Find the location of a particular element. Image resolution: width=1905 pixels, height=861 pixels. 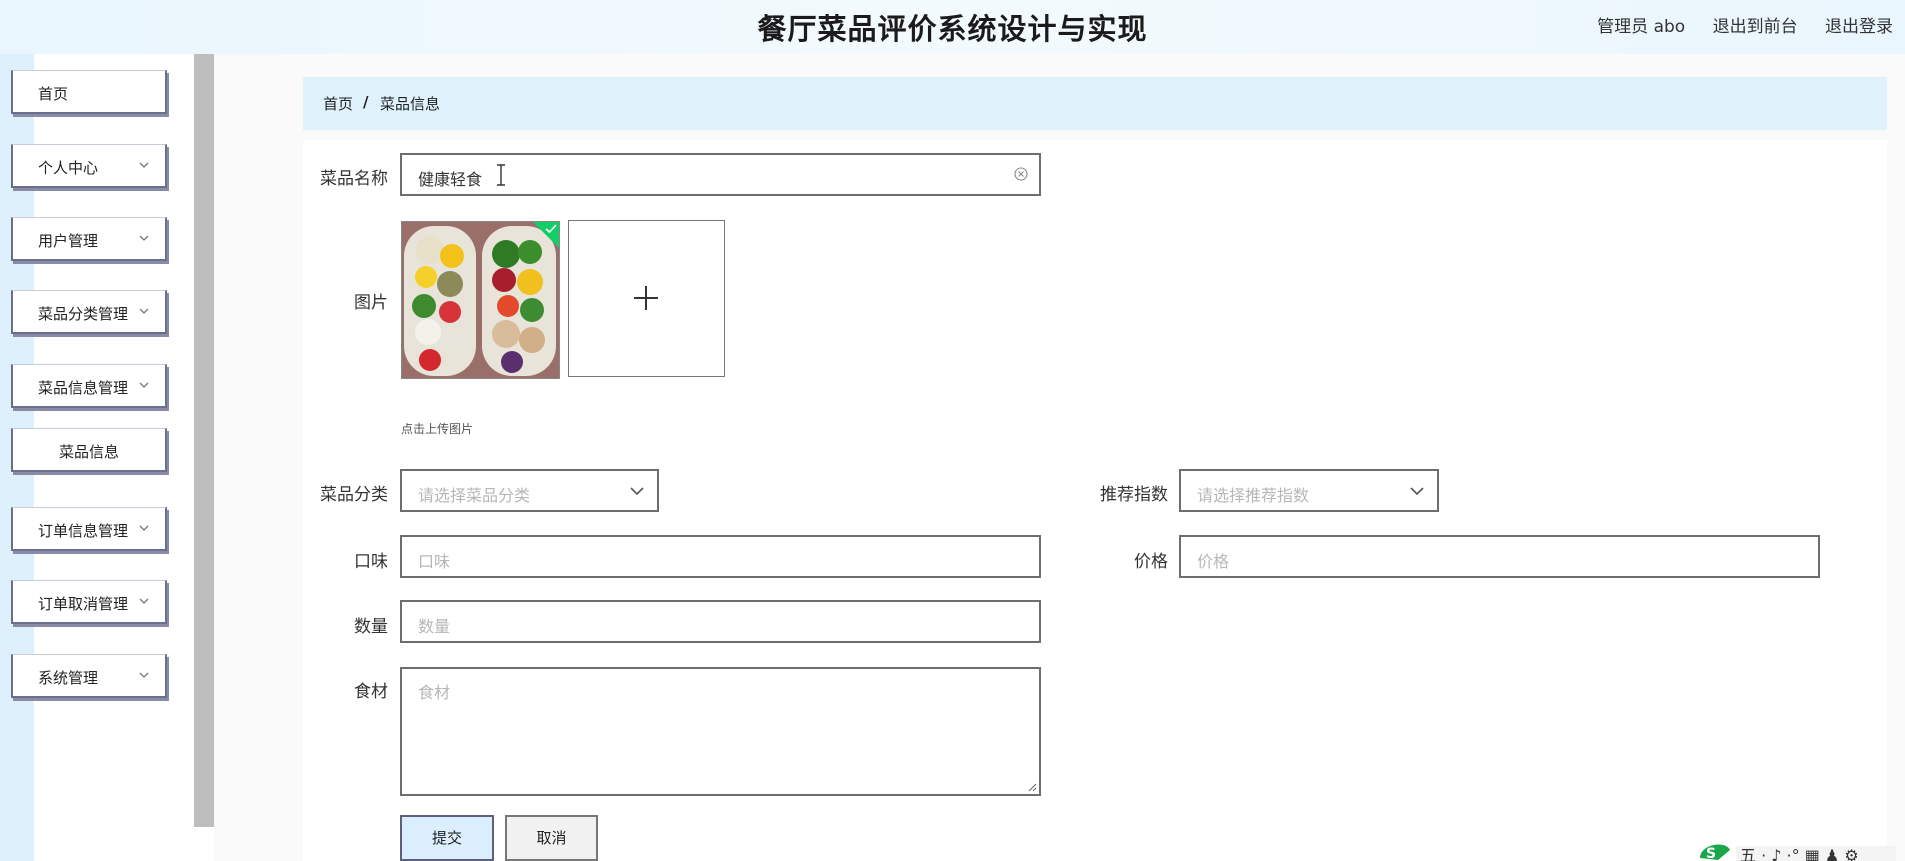

cancel-button: 取消 is located at coordinates (551, 838).